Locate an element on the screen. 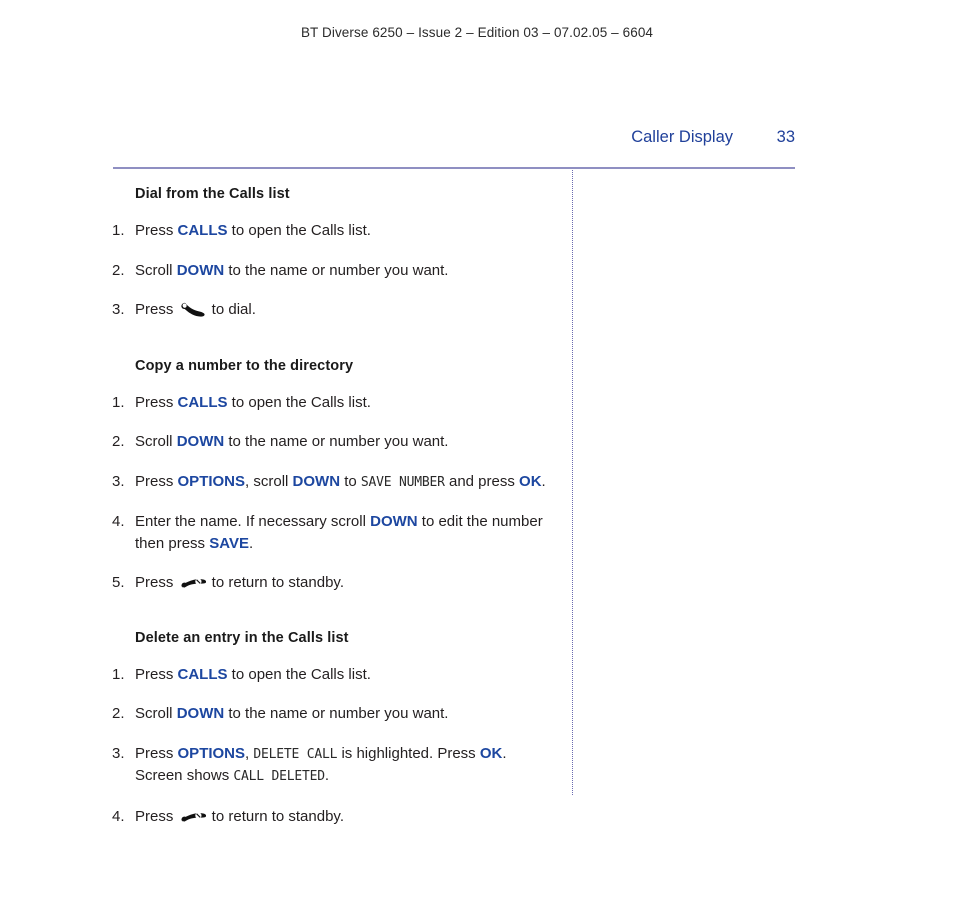 This screenshot has width=954, height=906. step-item: 5. Press to return to standby. is located at coordinates (332, 583).